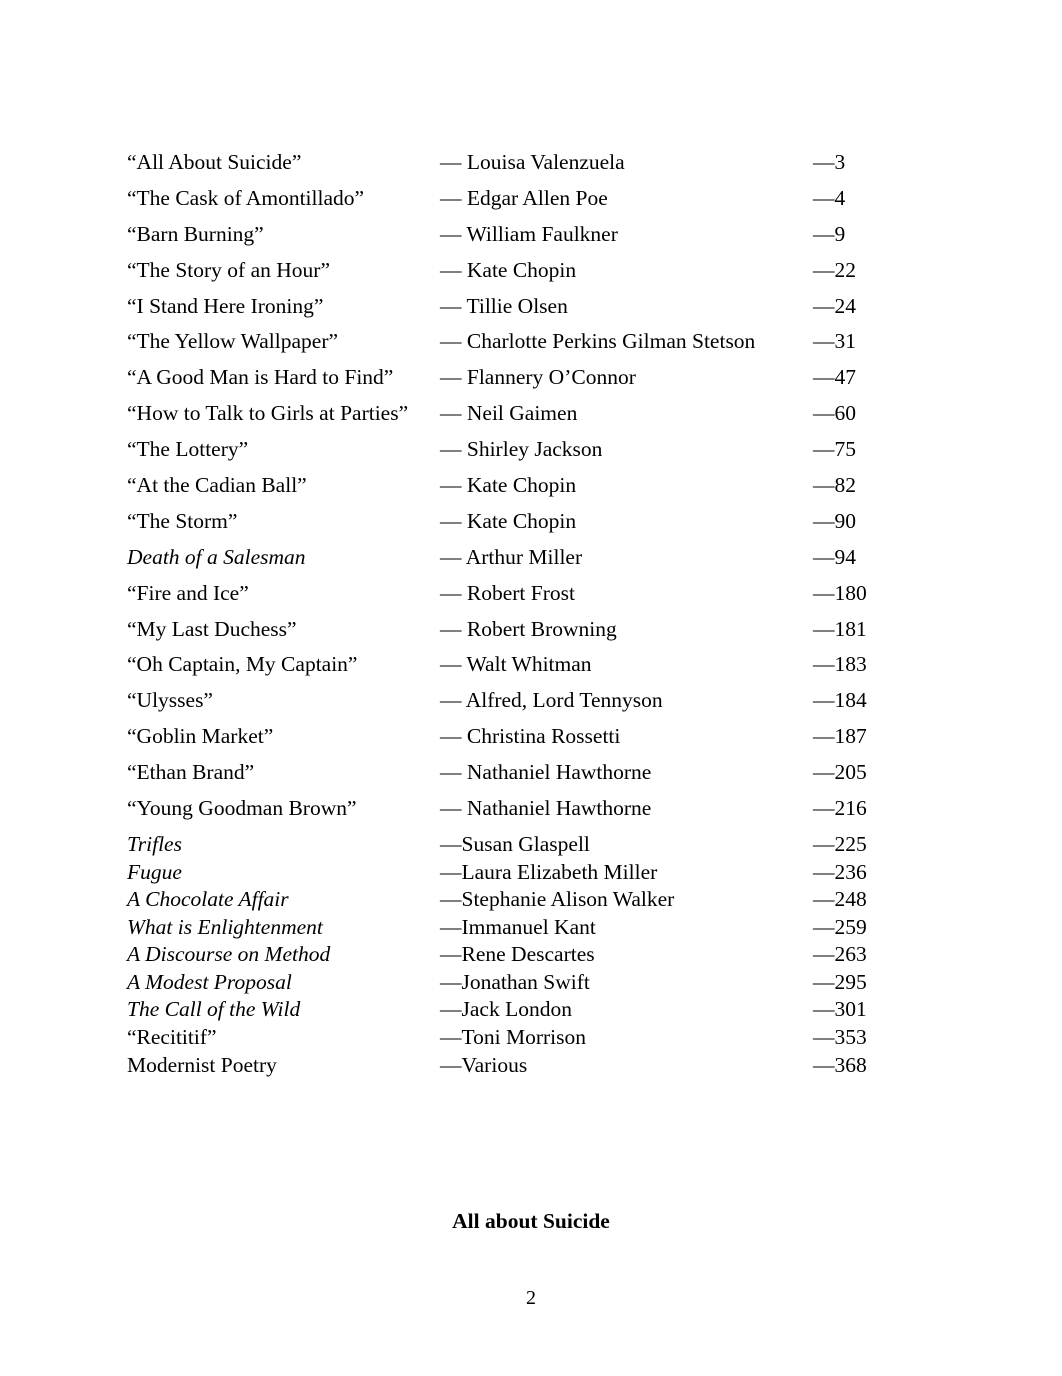 The height and width of the screenshot is (1376, 1062). I want to click on toc-entry-title: “At the Cadian Ball”, so click(217, 485).